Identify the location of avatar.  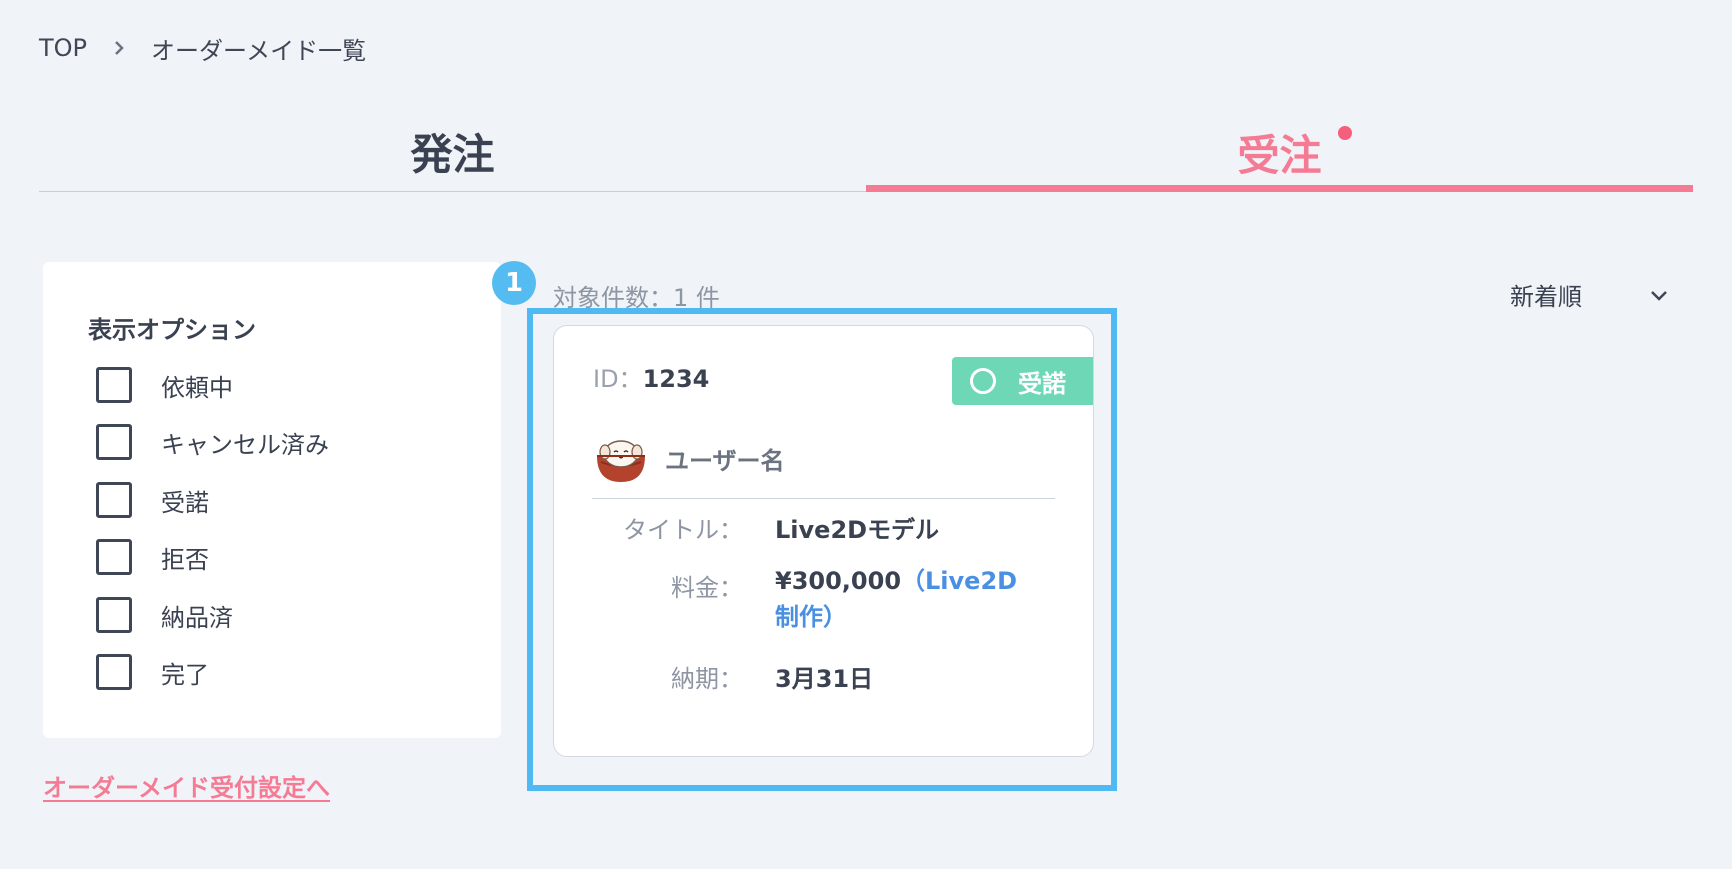
(621, 461).